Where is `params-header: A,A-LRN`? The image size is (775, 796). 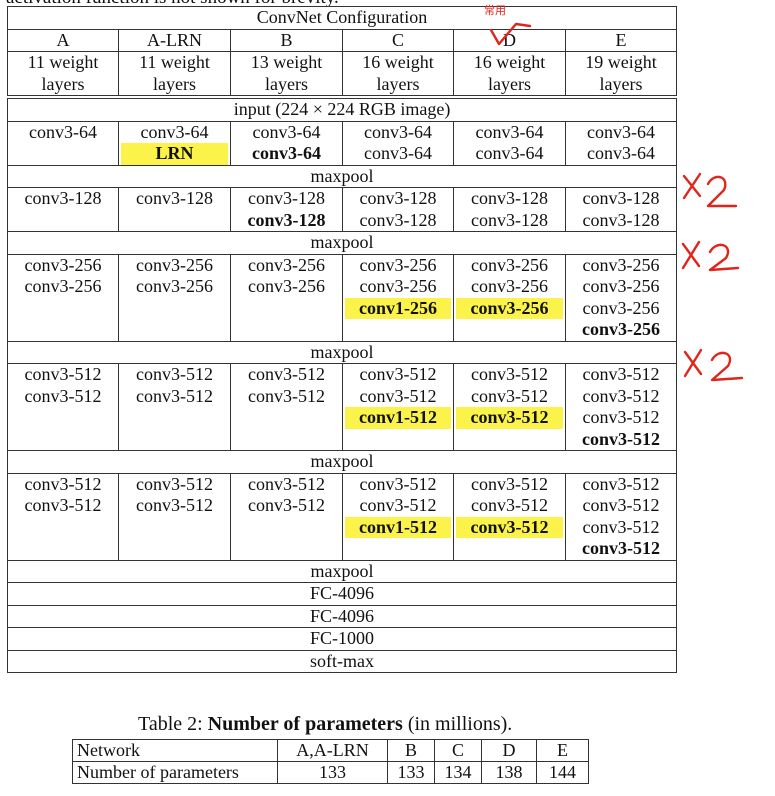
params-header: A,A-LRN is located at coordinates (332, 750).